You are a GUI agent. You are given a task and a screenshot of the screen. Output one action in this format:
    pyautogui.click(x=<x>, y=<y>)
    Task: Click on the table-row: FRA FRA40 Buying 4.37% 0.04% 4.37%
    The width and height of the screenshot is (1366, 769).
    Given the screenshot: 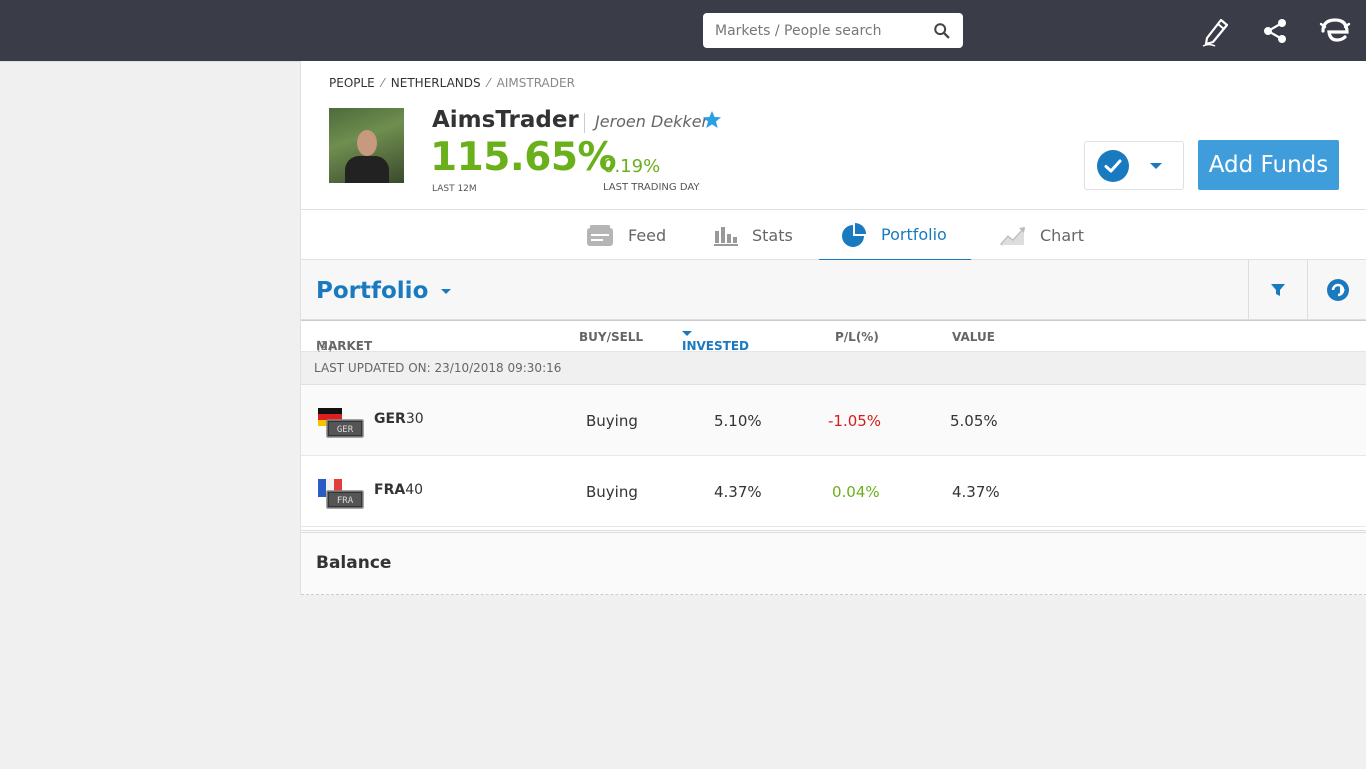 What is the action you would take?
    pyautogui.click(x=833, y=491)
    